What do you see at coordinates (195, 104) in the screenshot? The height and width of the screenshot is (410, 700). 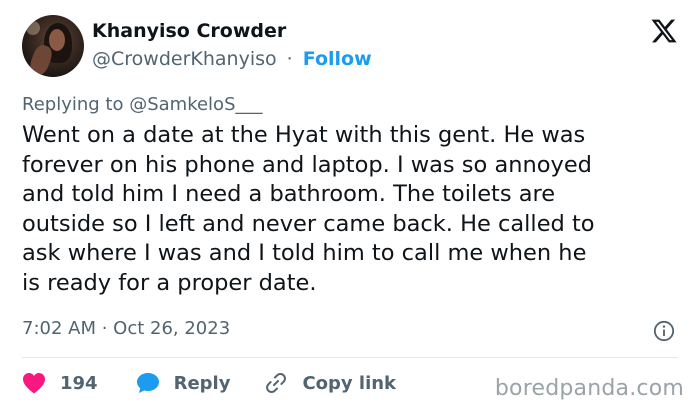 I see `replying-to-mention: @SamkeloS___` at bounding box center [195, 104].